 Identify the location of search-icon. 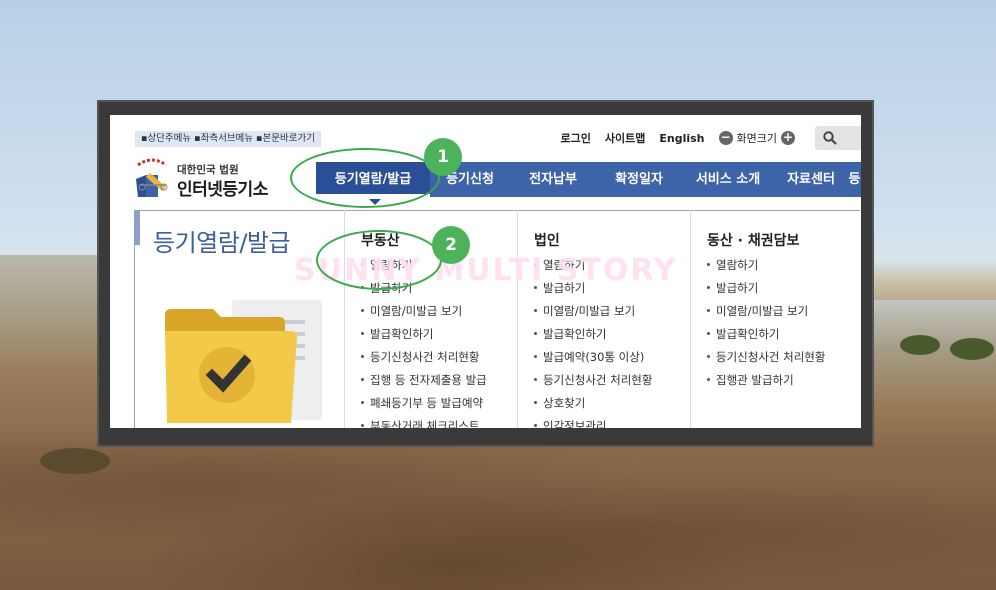
(830, 138).